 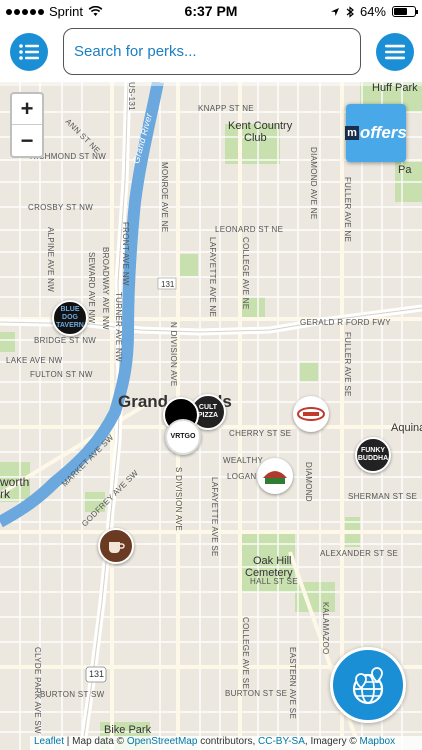 I want to click on mexican-logo-icon, so click(x=275, y=477).